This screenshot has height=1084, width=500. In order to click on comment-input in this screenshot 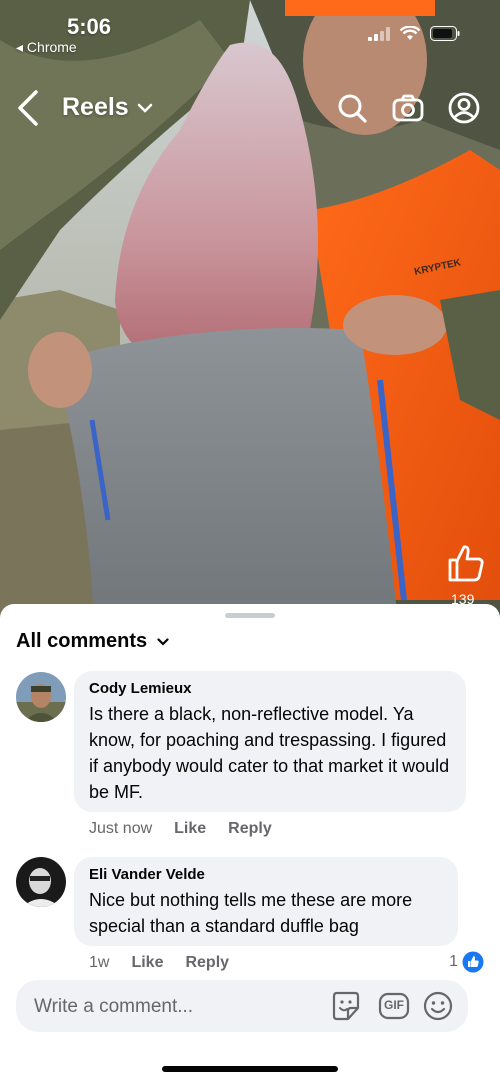, I will do `click(179, 1007)`.